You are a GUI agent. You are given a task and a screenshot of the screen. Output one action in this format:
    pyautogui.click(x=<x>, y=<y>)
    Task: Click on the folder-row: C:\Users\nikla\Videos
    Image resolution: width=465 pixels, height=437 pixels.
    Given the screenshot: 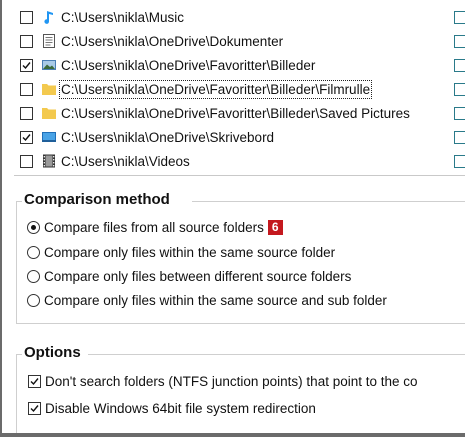 What is the action you would take?
    pyautogui.click(x=239, y=161)
    